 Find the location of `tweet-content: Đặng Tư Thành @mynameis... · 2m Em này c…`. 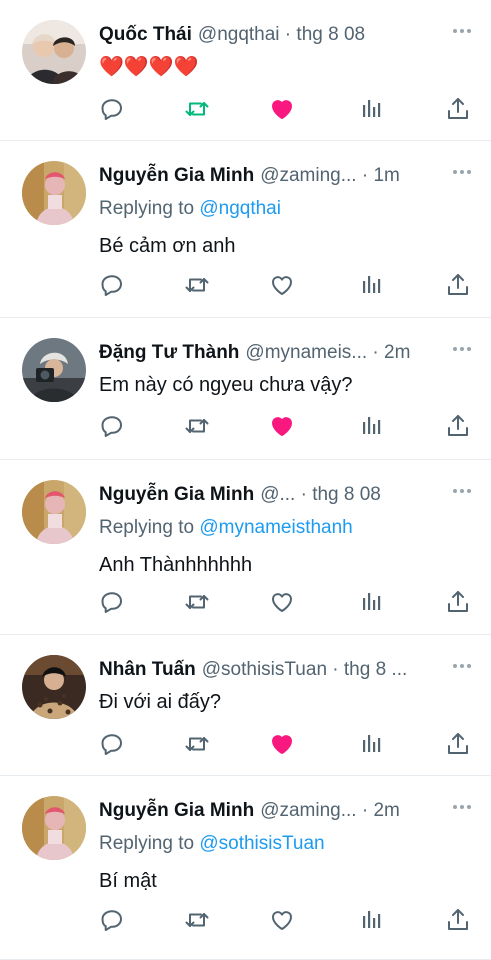

tweet-content: Đặng Tư Thành @mynameis... · 2m Em này c… is located at coordinates (285, 369).